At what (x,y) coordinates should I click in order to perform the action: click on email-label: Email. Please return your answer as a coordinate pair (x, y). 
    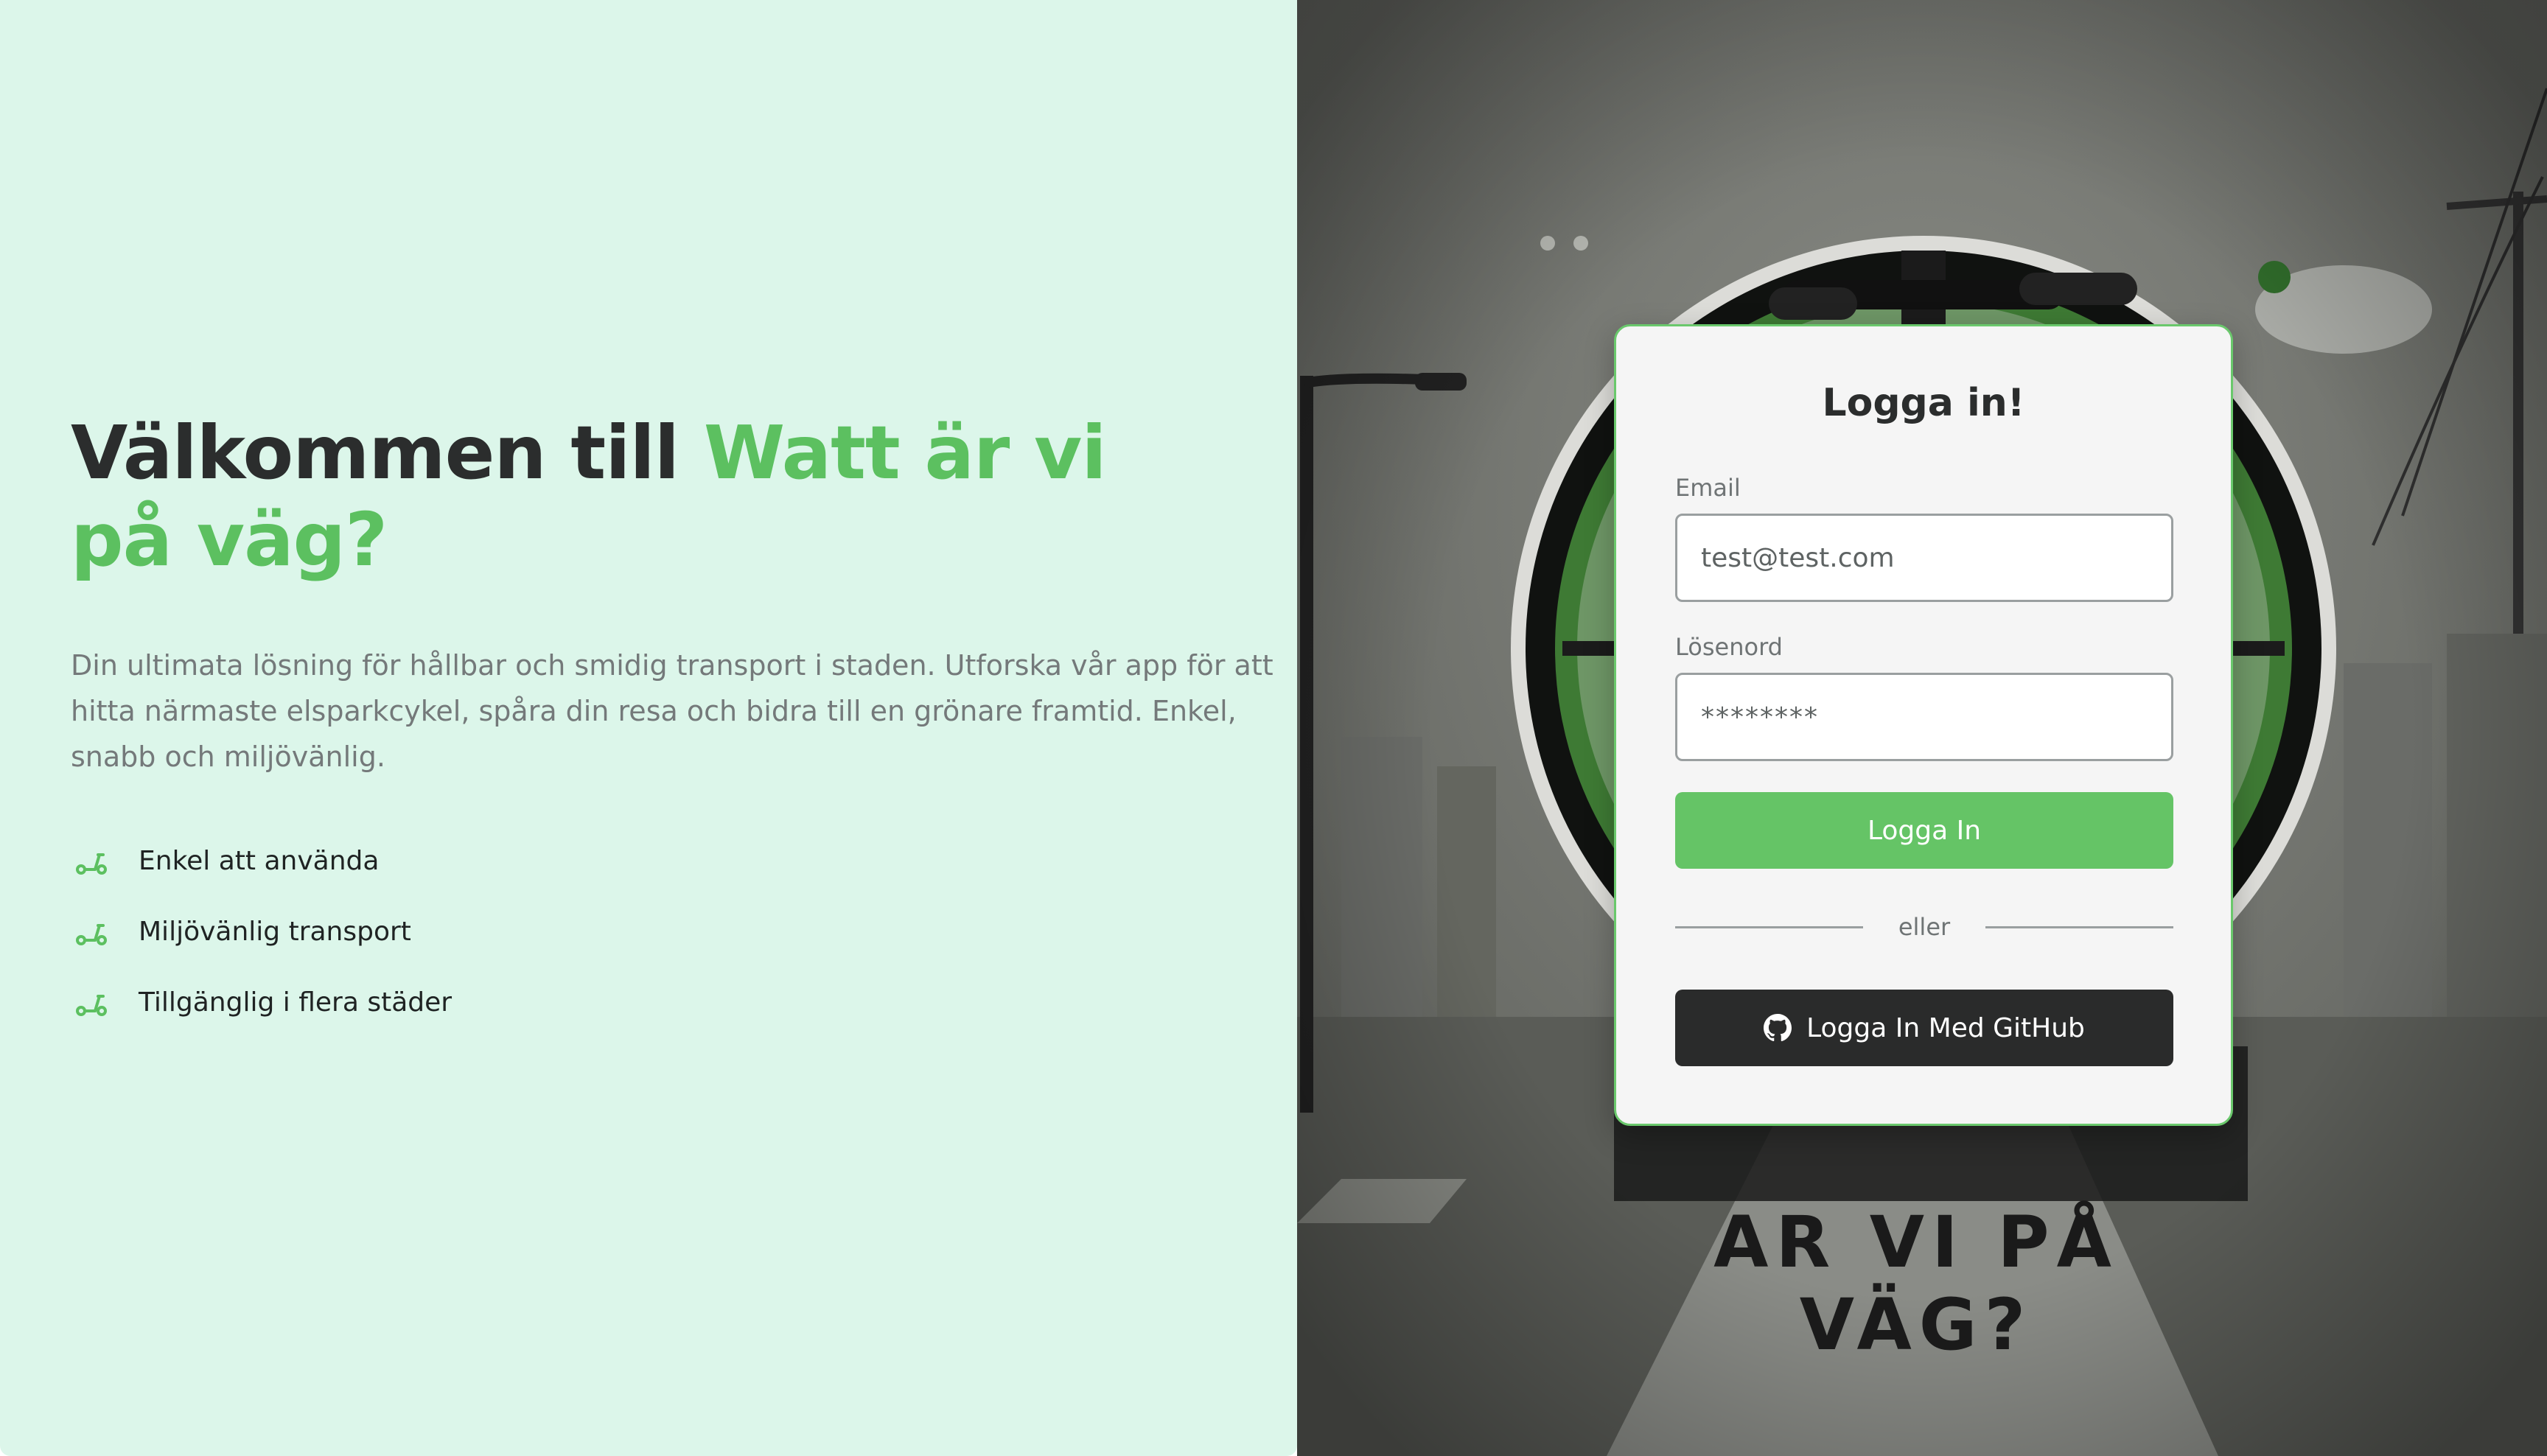
    Looking at the image, I should click on (1708, 488).